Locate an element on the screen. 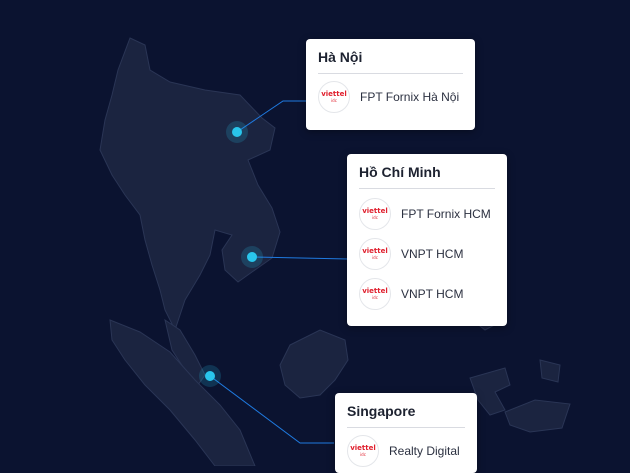 This screenshot has width=630, height=473. region-card-singapore: Singapore viettel idc Realty Digital is located at coordinates (406, 433).